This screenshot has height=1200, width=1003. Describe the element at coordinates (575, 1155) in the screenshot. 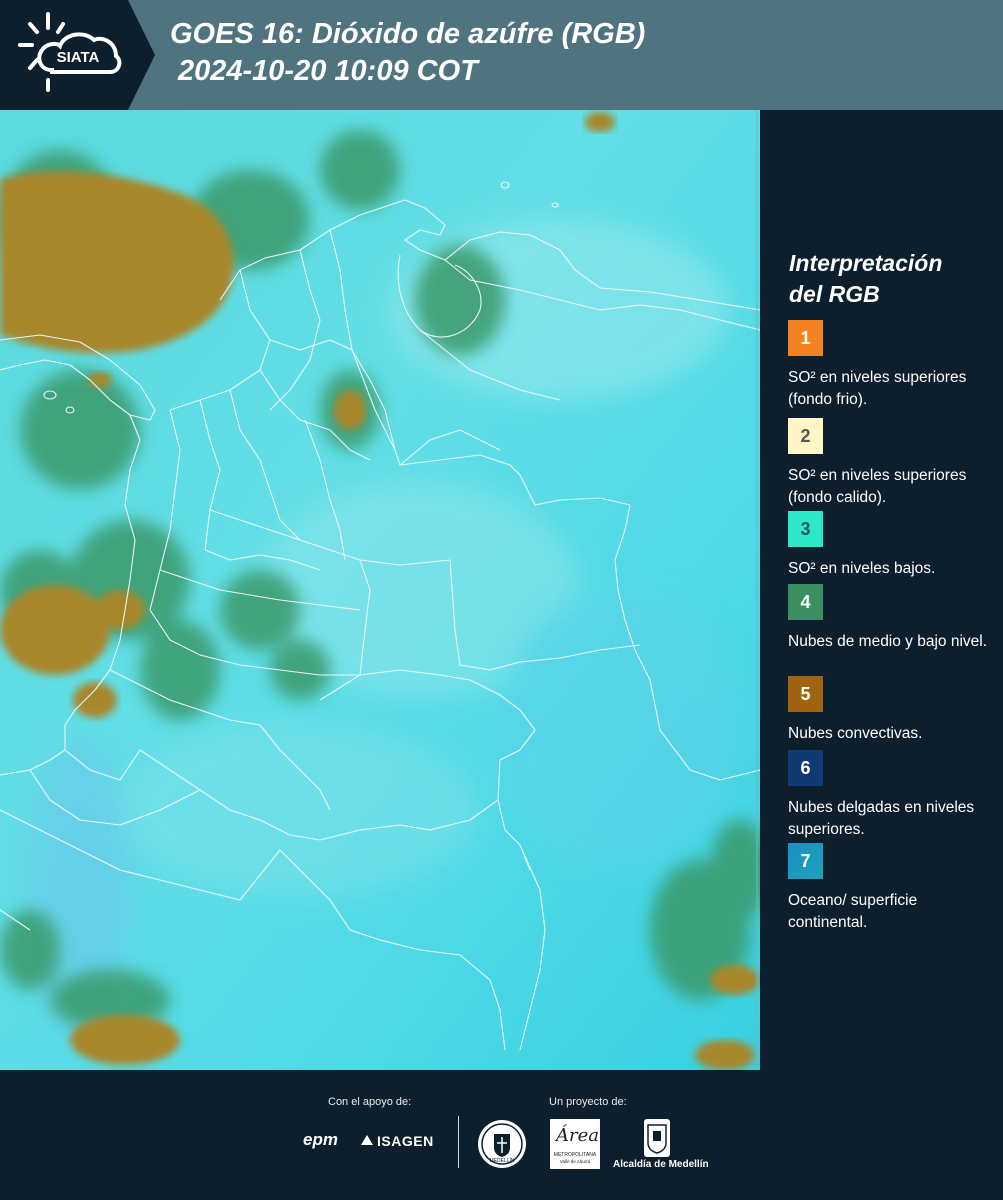

I see `area-logo-sub: METROPOLITANA` at that location.